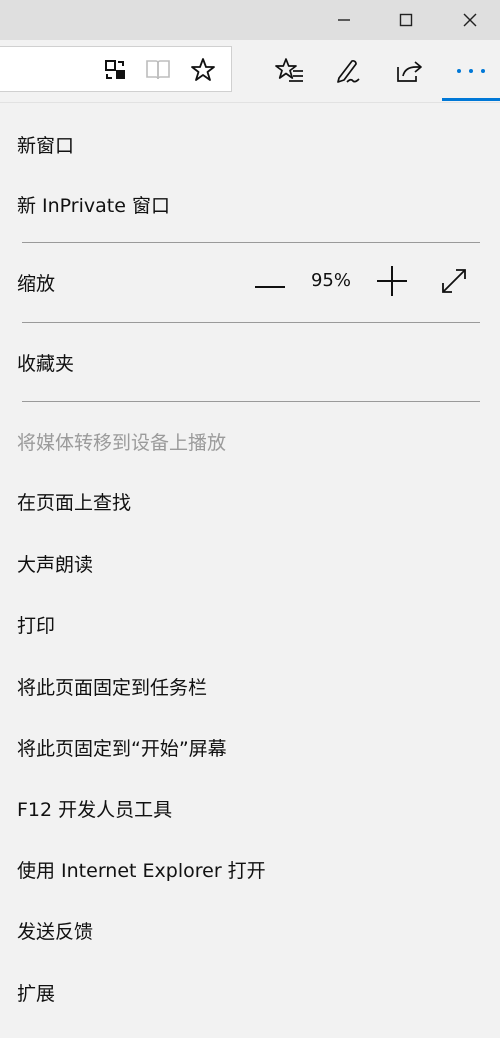 The height and width of the screenshot is (1038, 500). Describe the element at coordinates (250, 204) in the screenshot. I see `menu-item-new-inprivate: 新 InPrivate 窗口` at that location.